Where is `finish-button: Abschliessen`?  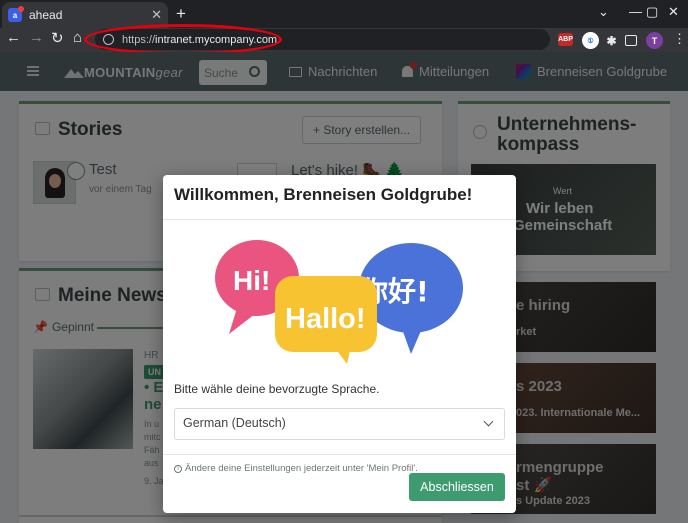
finish-button: Abschliessen is located at coordinates (457, 487).